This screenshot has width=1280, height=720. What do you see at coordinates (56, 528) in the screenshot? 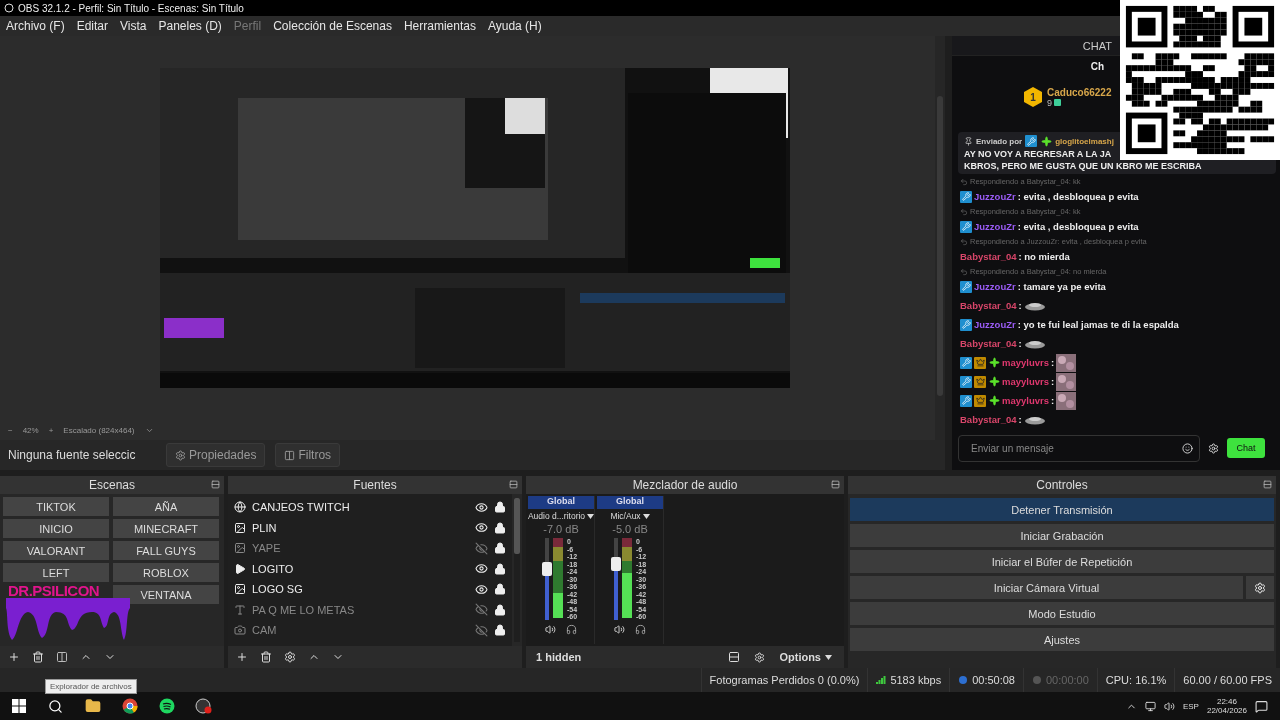
I see `scene-button: INICIO` at bounding box center [56, 528].